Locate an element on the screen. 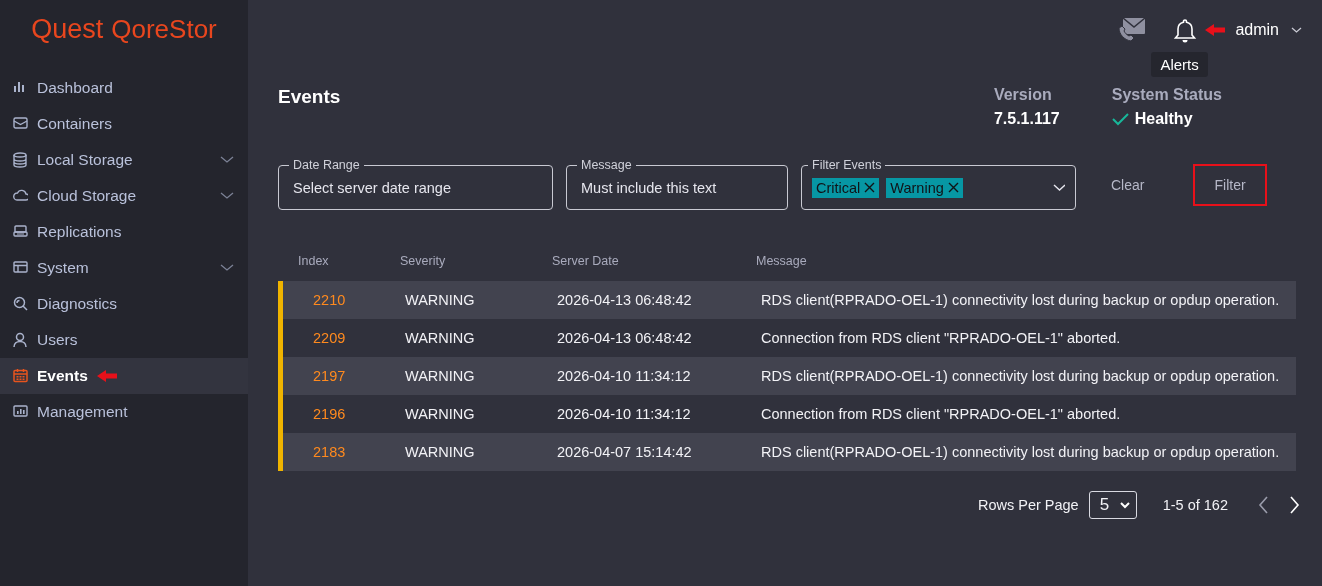 This screenshot has height=586, width=1322. calendar-icon is located at coordinates (20, 376).